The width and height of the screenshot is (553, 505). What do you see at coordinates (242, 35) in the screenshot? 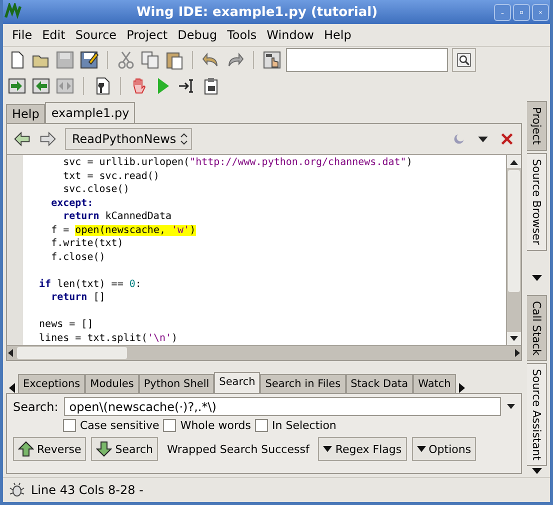
I see `menu-item: Tools` at bounding box center [242, 35].